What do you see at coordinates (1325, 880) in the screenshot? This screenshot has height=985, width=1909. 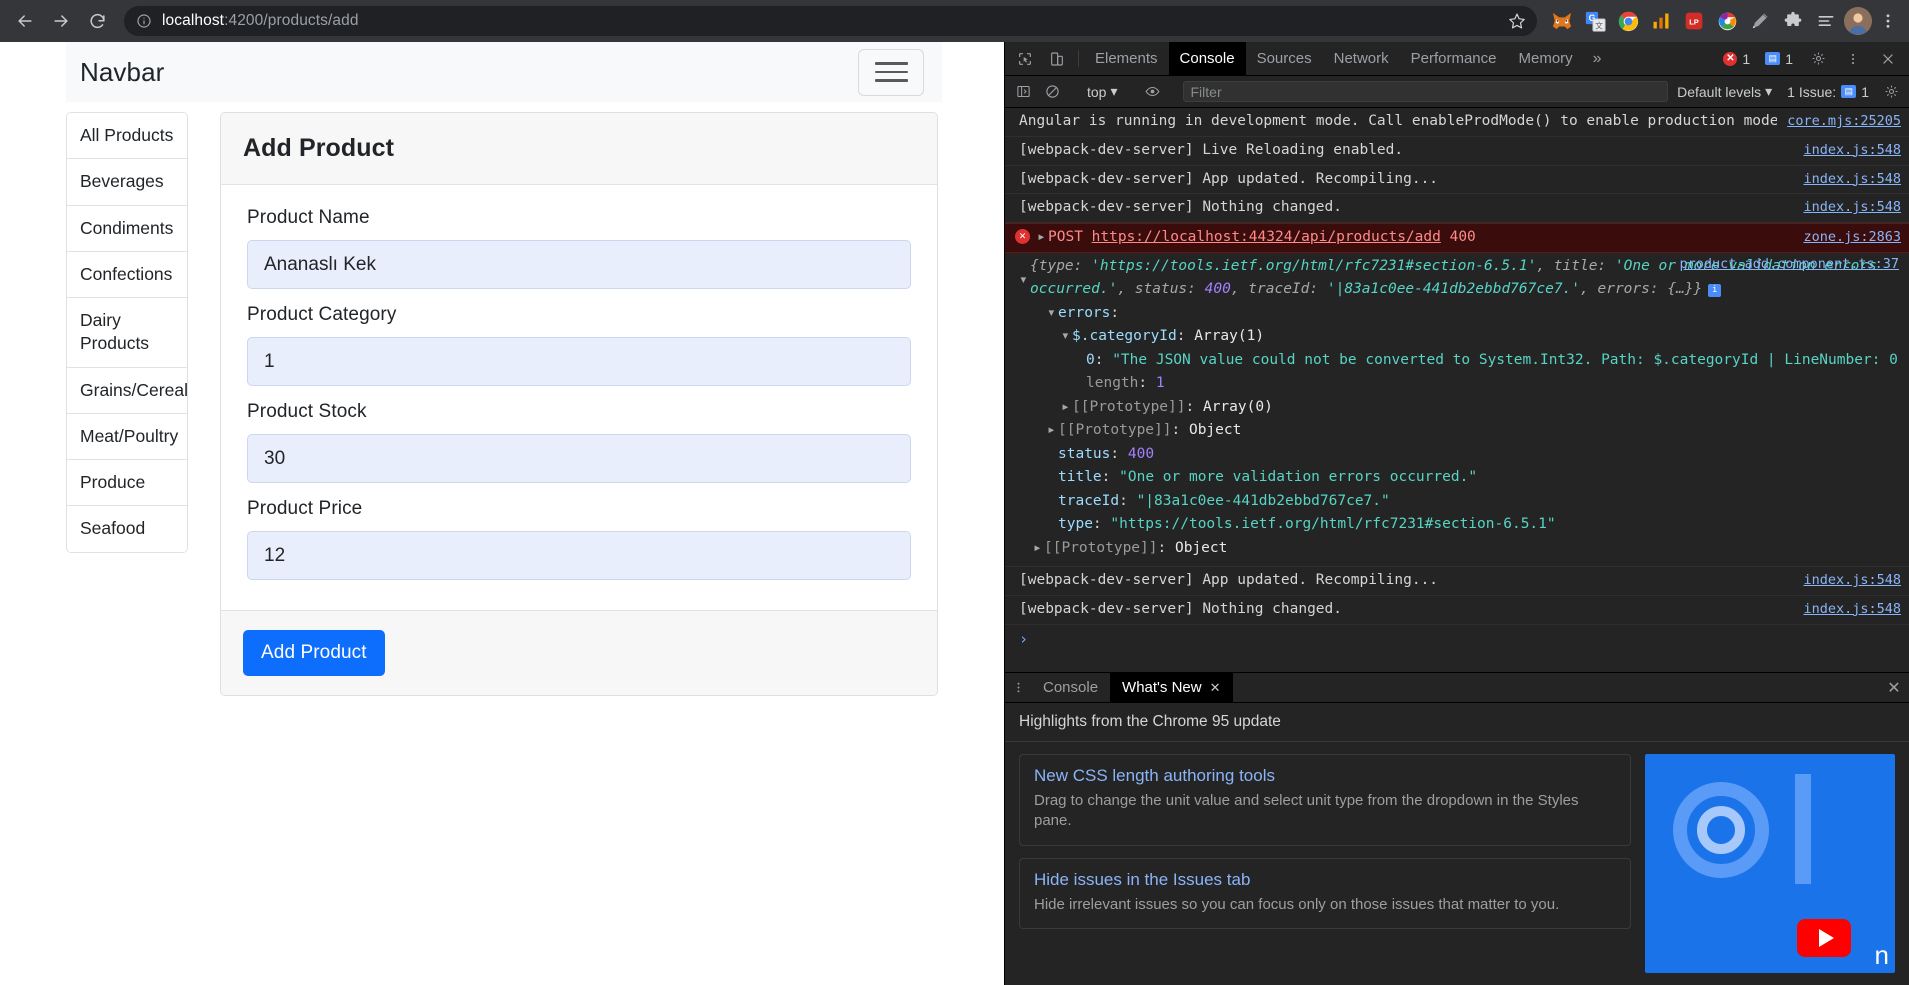 I see `whats-new-card-title: Hide issues in the Issues tab` at bounding box center [1325, 880].